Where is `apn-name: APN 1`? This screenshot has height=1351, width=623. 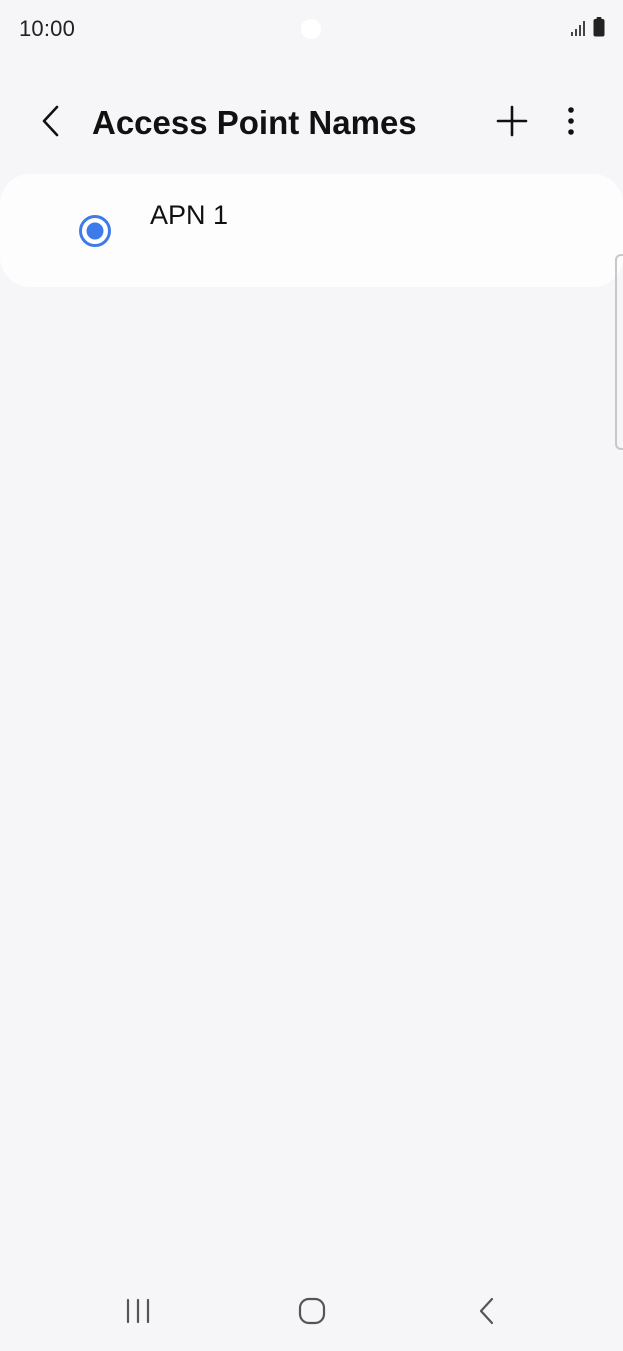 apn-name: APN 1 is located at coordinates (189, 215).